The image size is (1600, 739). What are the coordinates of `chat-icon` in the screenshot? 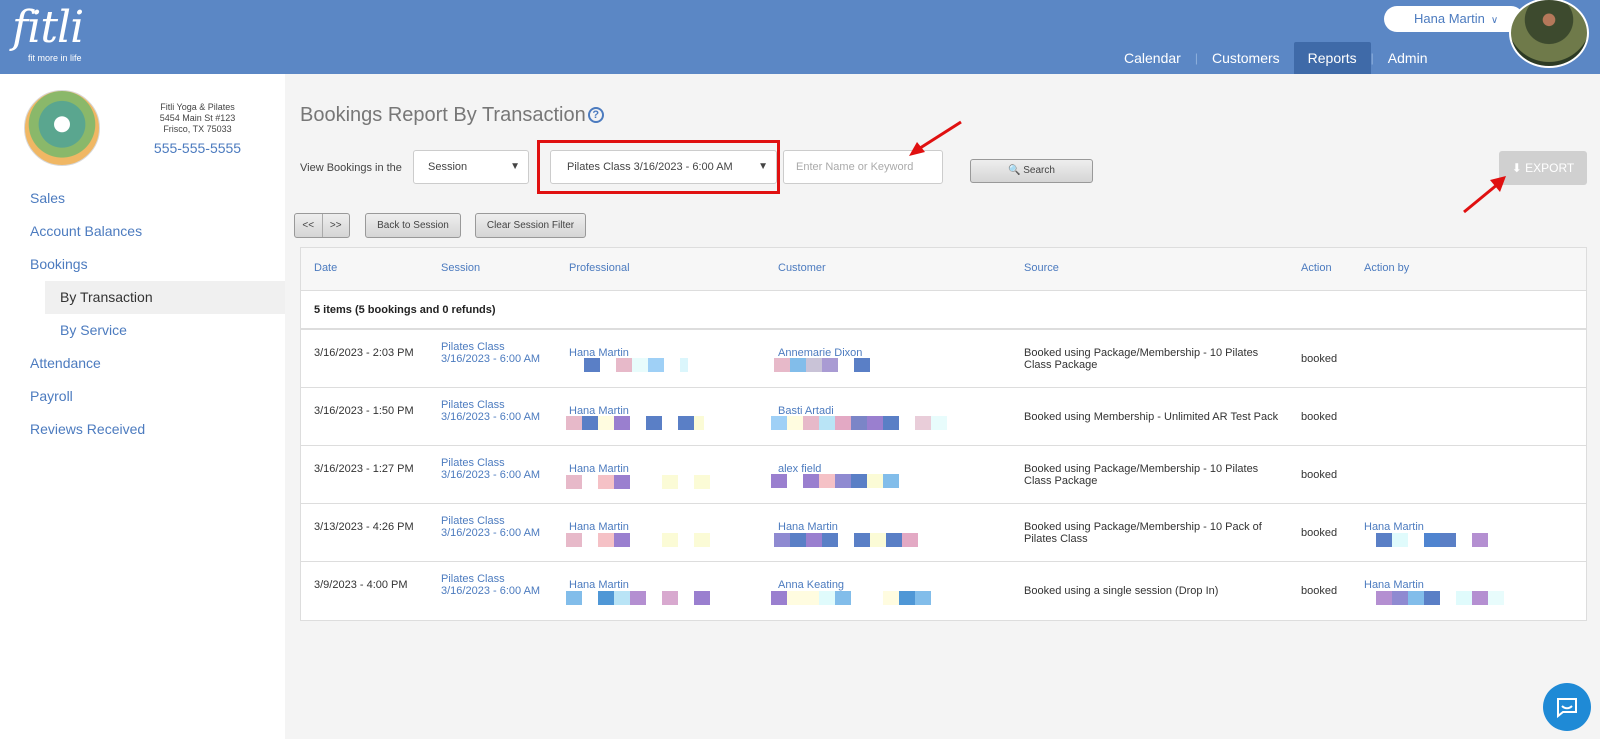 It's located at (1567, 708).